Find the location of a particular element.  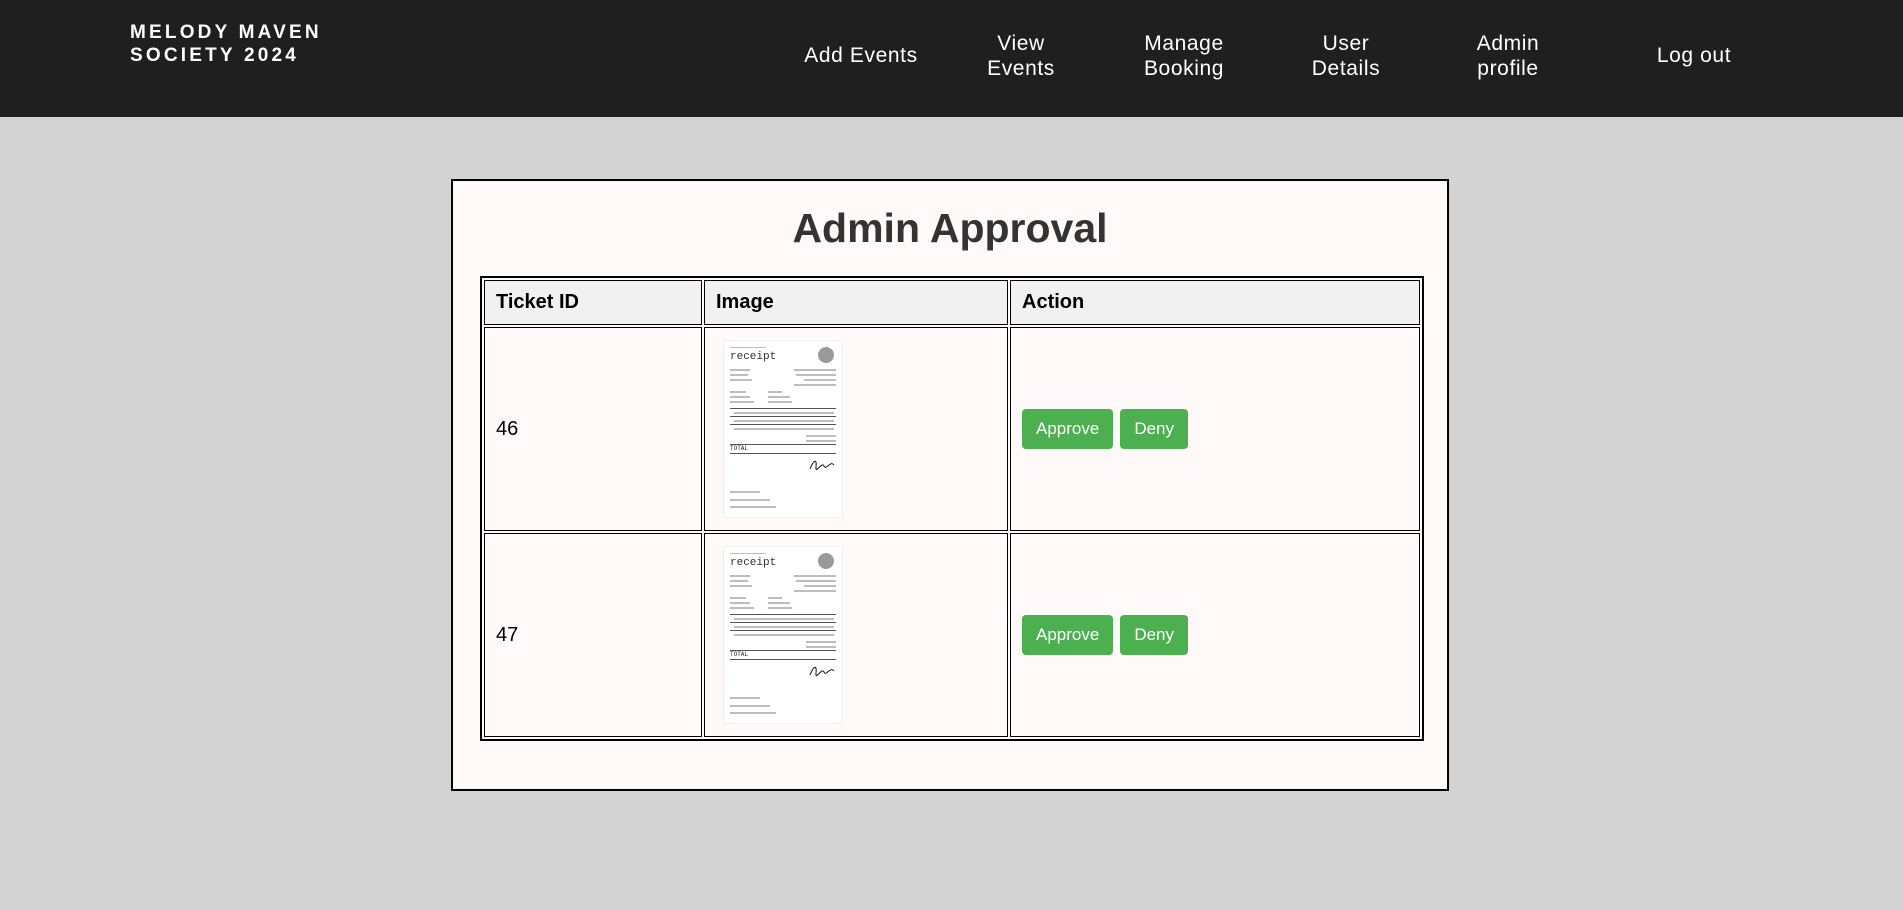

nav-admin-profile: Admin profile is located at coordinates (1508, 56).